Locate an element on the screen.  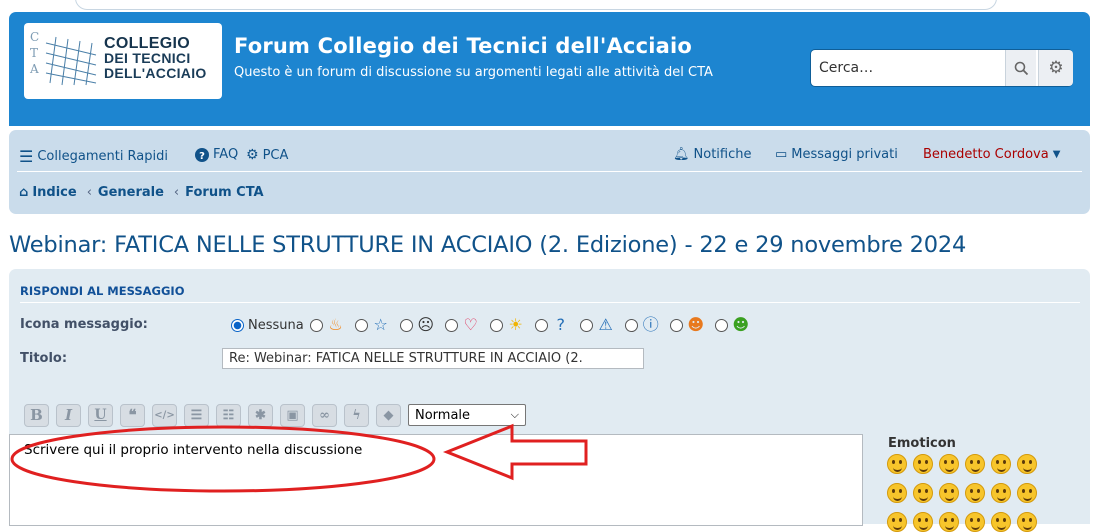
chevron-down-icon: ⌵ is located at coordinates (514, 414).